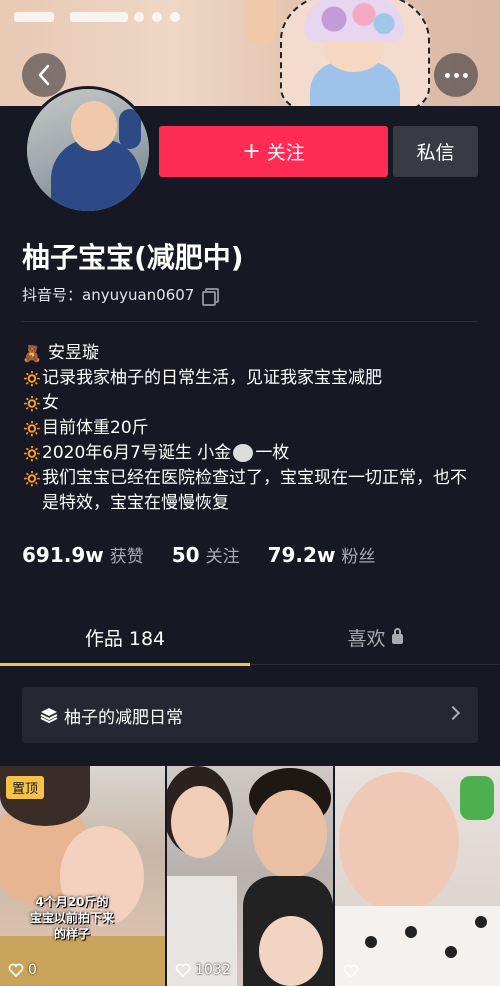  Describe the element at coordinates (302, 555) in the screenshot. I see `followers-count: 79.2w` at that location.